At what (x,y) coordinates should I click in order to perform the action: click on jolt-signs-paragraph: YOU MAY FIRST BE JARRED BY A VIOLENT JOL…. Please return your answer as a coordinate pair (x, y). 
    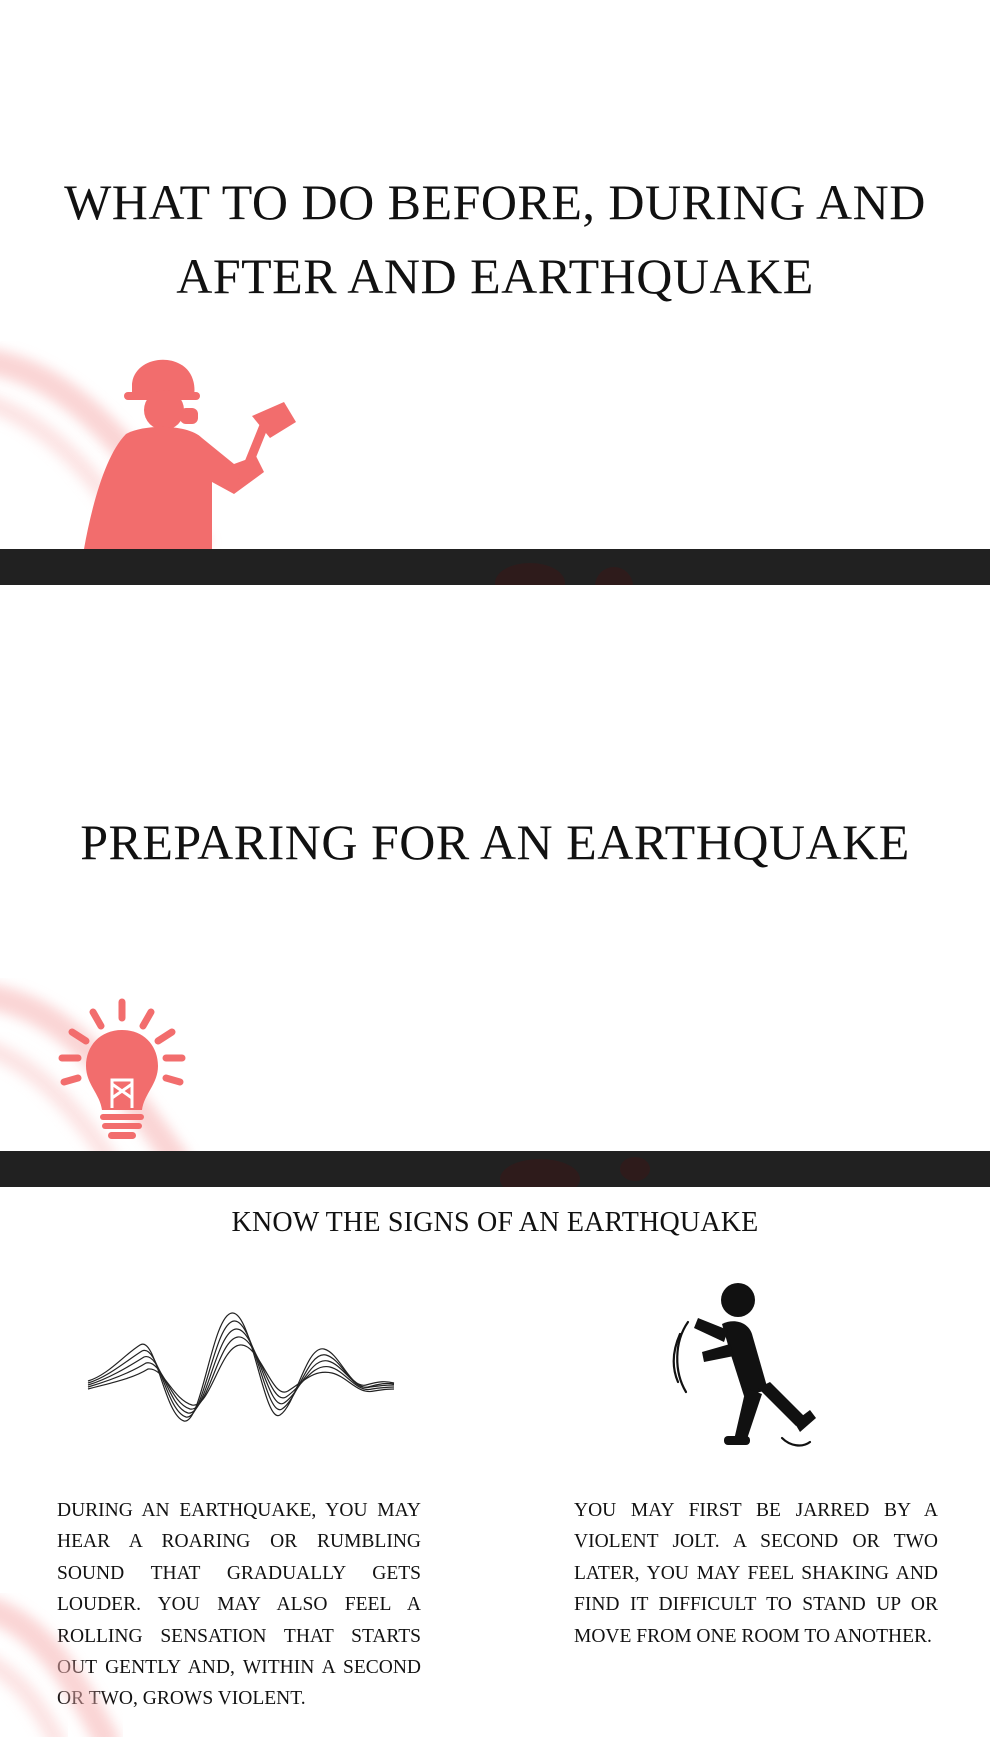
    Looking at the image, I should click on (756, 1573).